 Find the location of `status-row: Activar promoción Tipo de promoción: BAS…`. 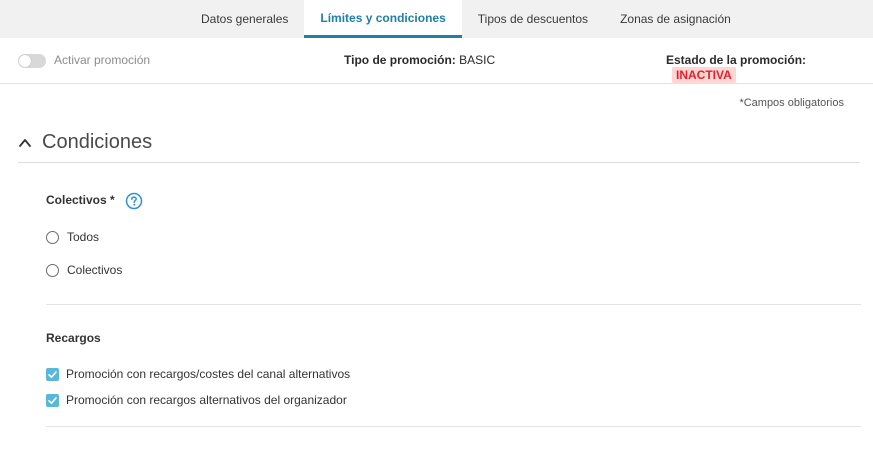

status-row: Activar promoción Tipo de promoción: BAS… is located at coordinates (436, 64).